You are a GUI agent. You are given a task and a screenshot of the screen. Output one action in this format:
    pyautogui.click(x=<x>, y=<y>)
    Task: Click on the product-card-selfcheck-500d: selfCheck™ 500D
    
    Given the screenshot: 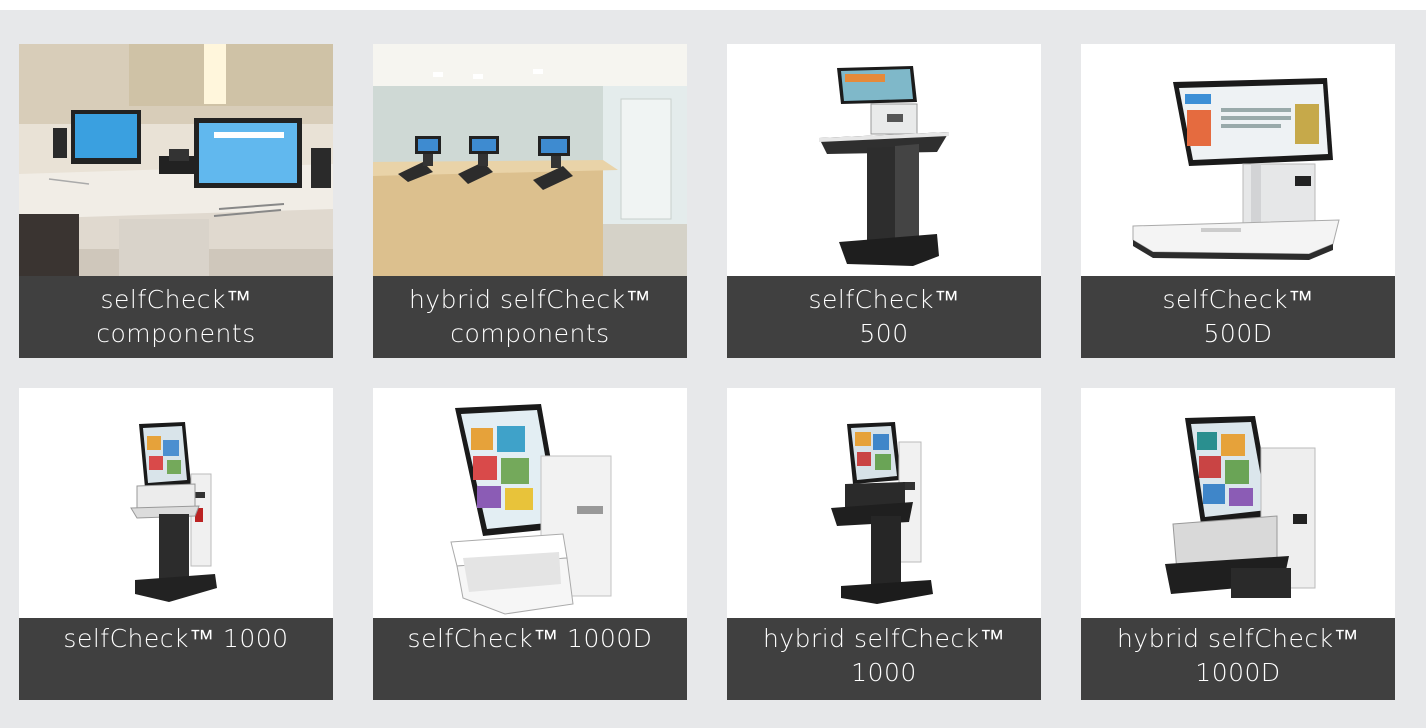 What is the action you would take?
    pyautogui.click(x=1238, y=201)
    